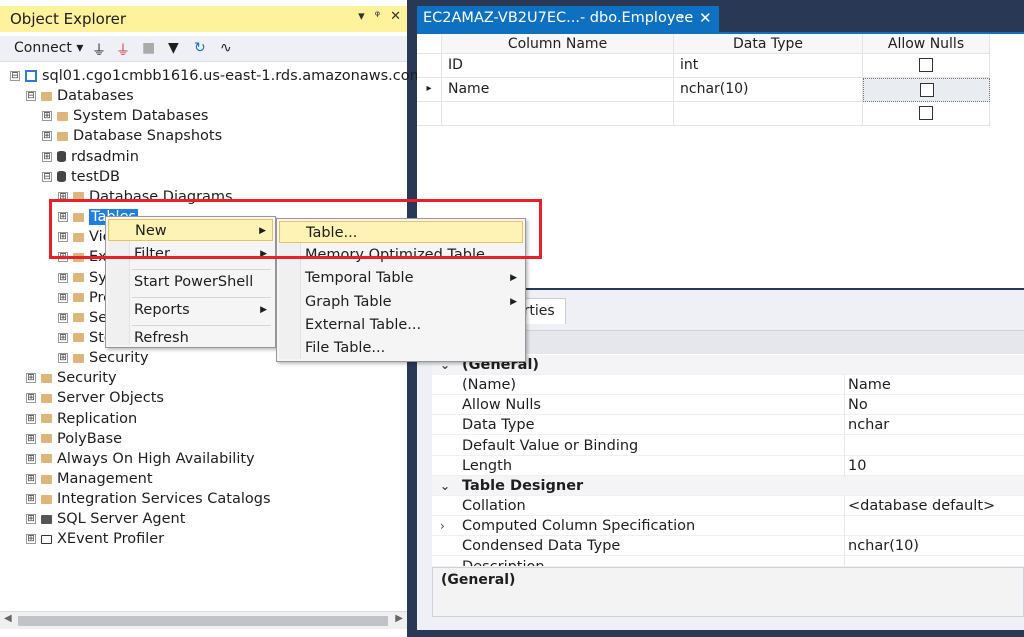 This screenshot has width=1024, height=637. What do you see at coordinates (883, 546) in the screenshot?
I see `property-value: nchar(10)` at bounding box center [883, 546].